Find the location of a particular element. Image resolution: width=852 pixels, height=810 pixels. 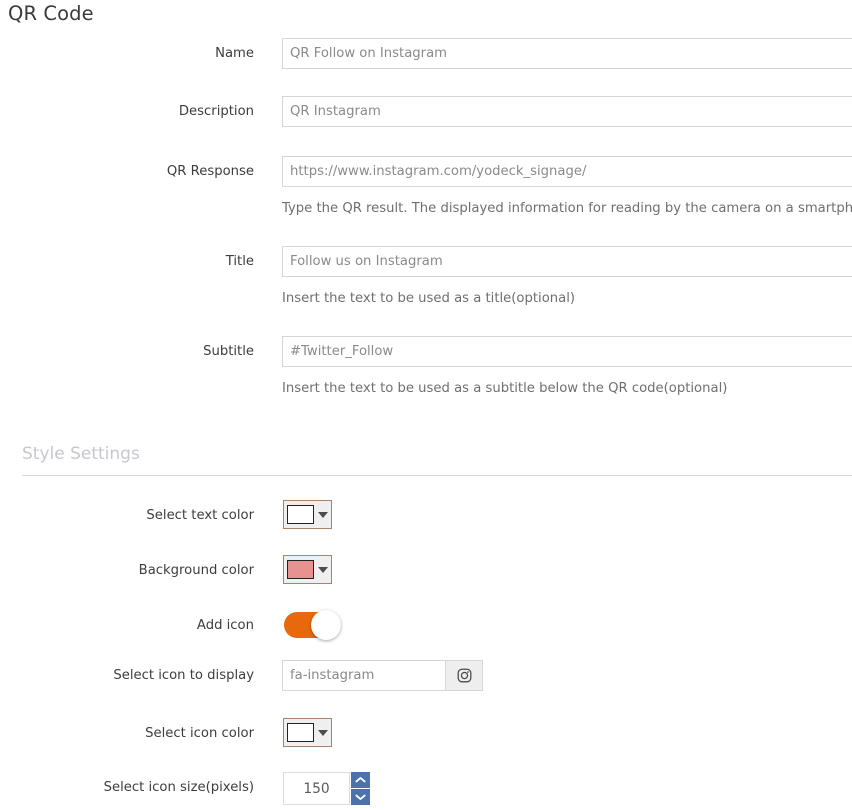

qr-response-input is located at coordinates (567, 171).